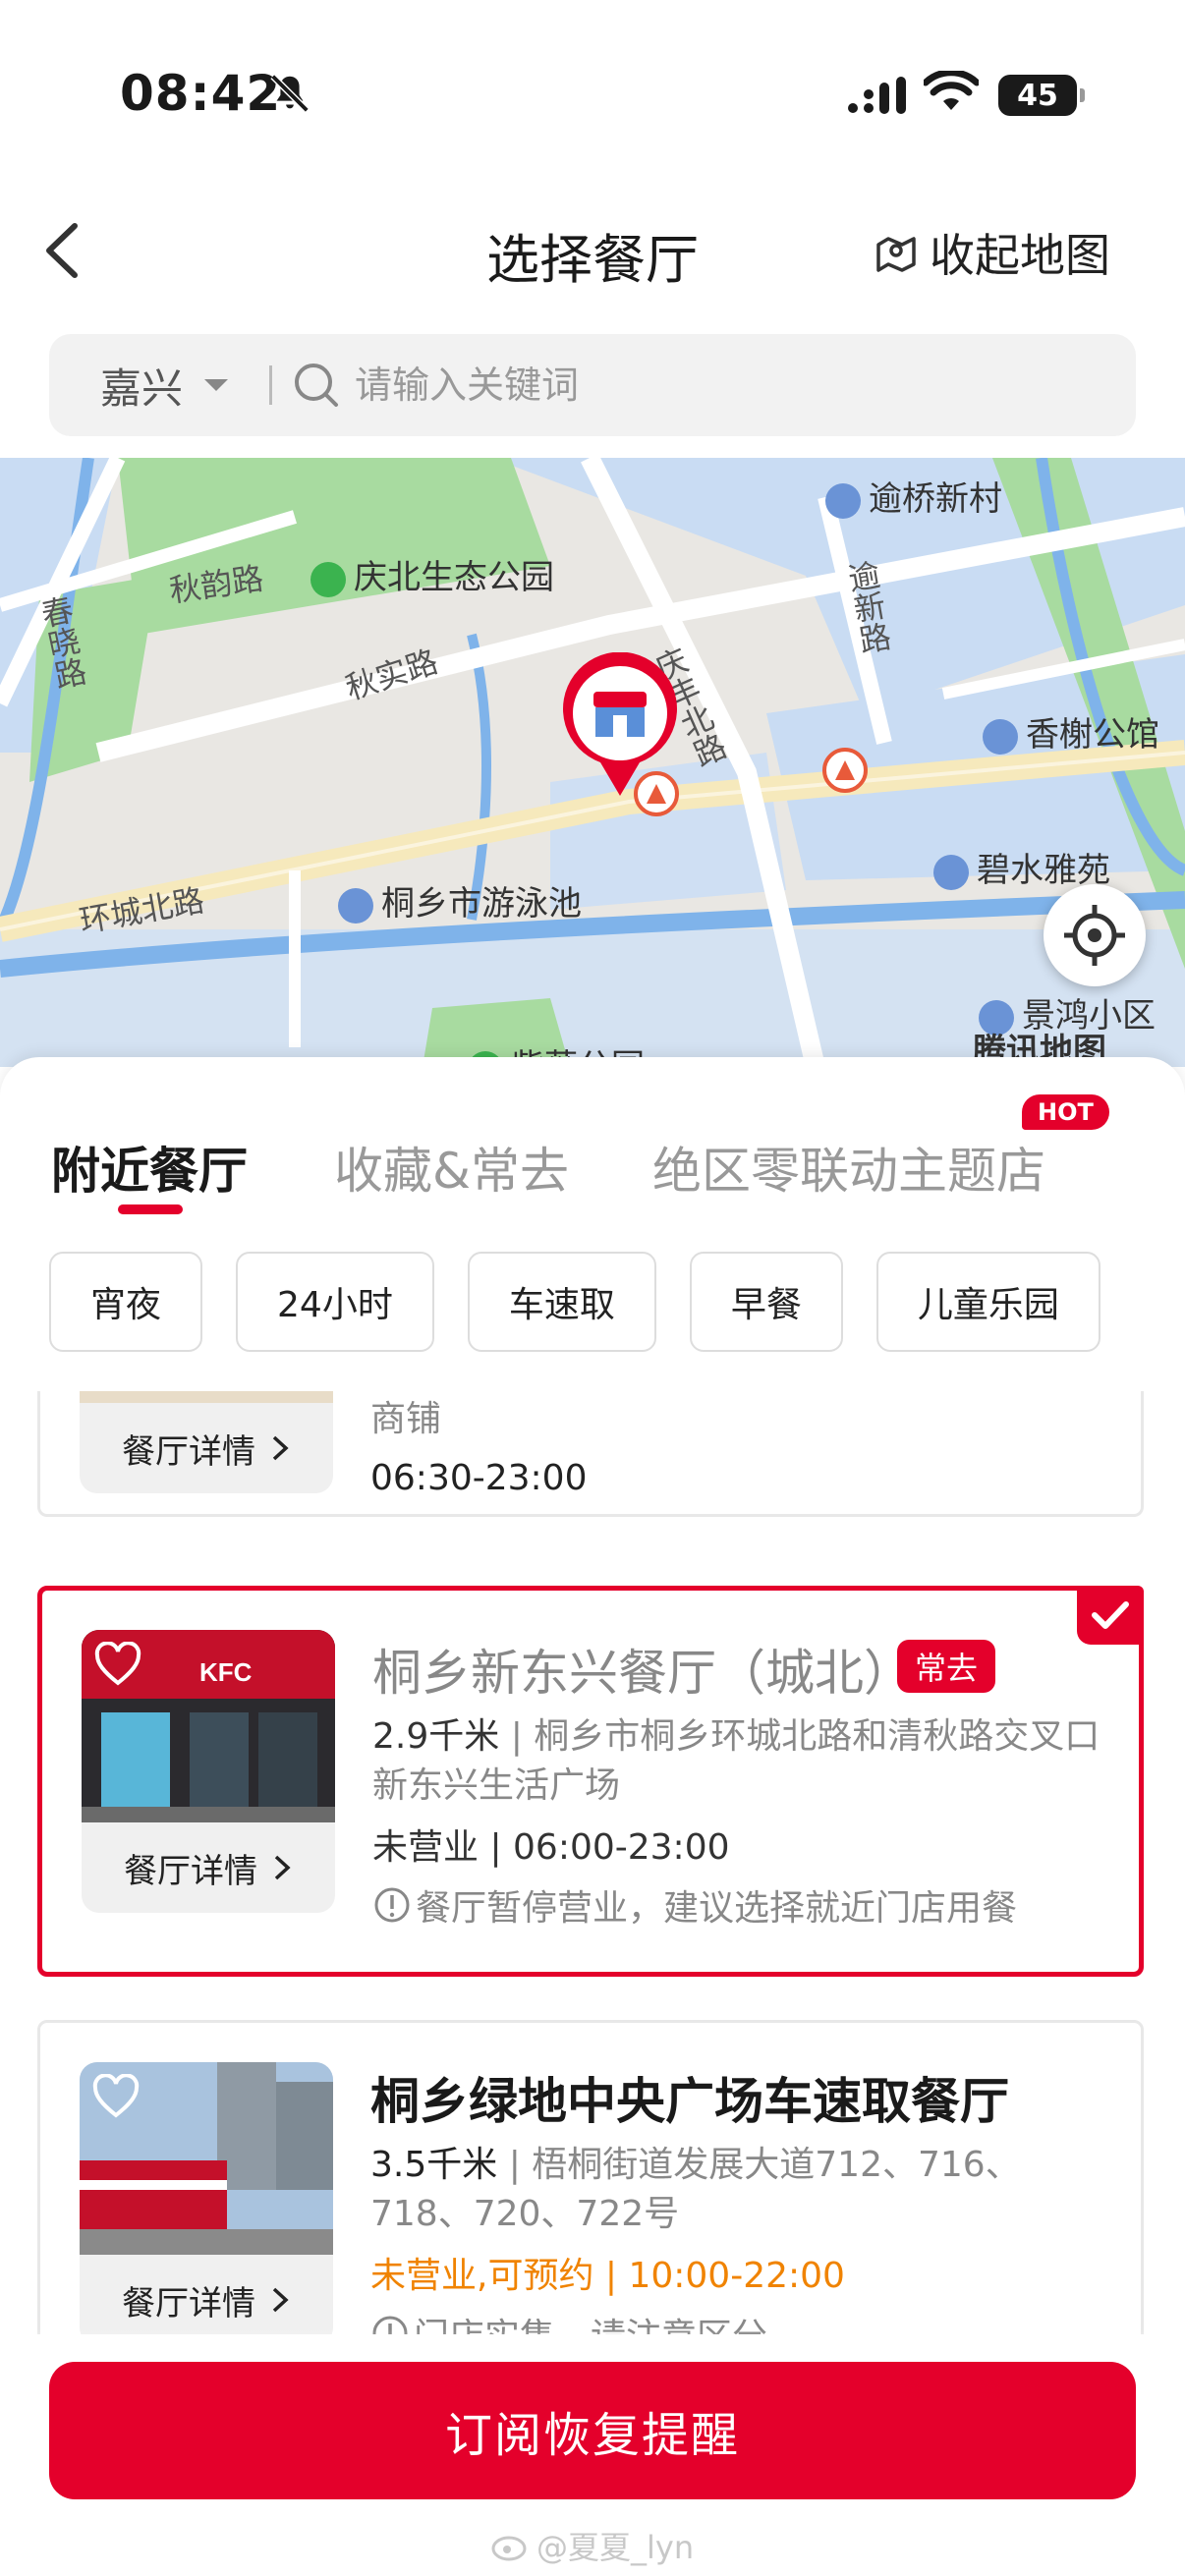 Image resolution: width=1185 pixels, height=2576 pixels. What do you see at coordinates (460, 900) in the screenshot?
I see `map-label: 桐乡市游泳池` at bounding box center [460, 900].